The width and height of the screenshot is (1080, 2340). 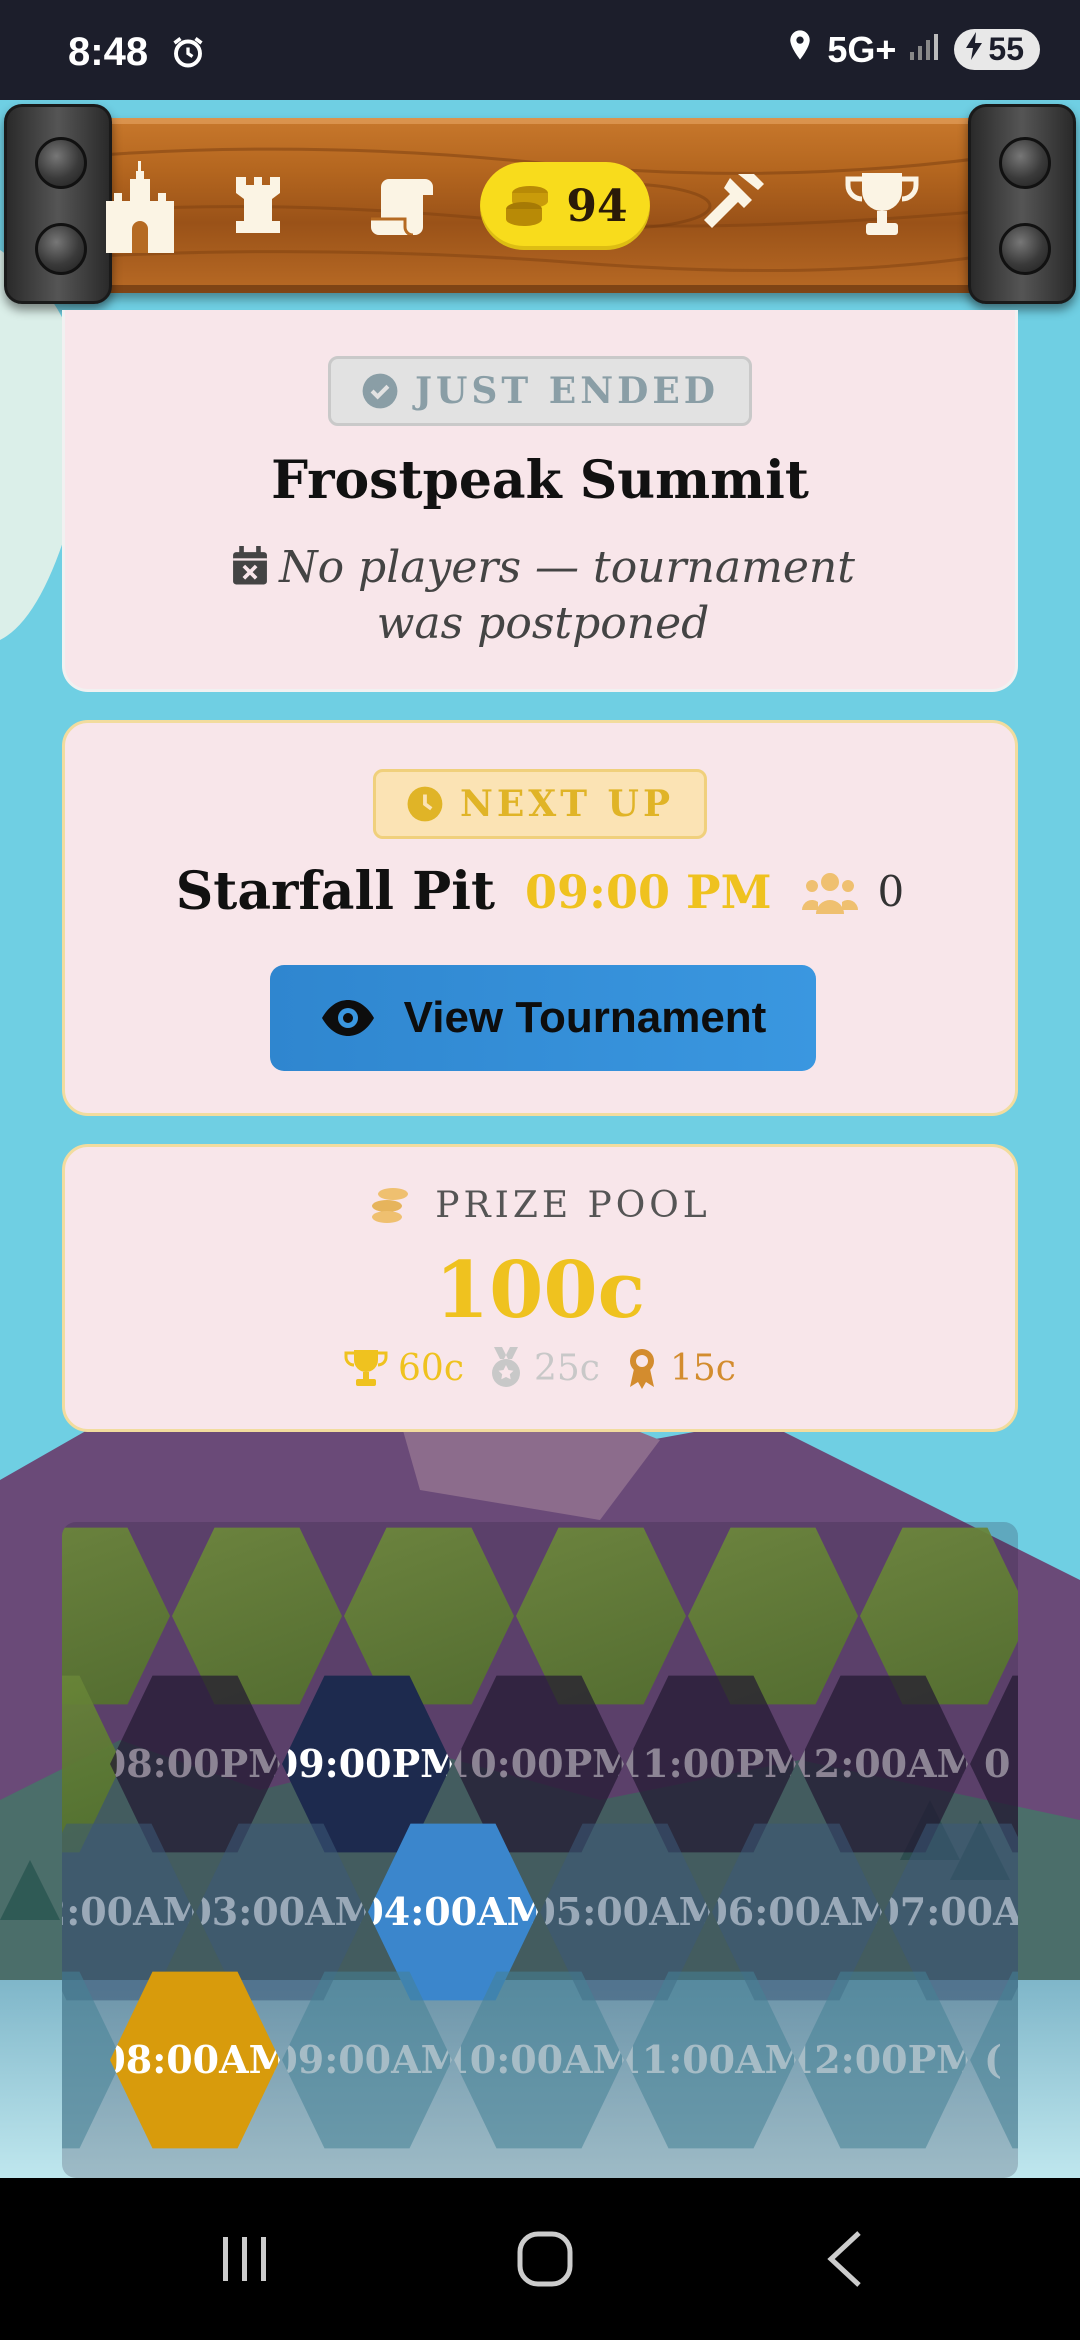 I want to click on next-up-label: NEXT UP, so click(x=567, y=804).